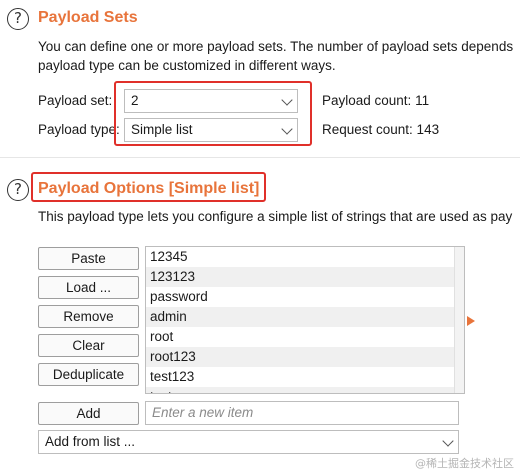  I want to click on list-item: root, so click(305, 337).